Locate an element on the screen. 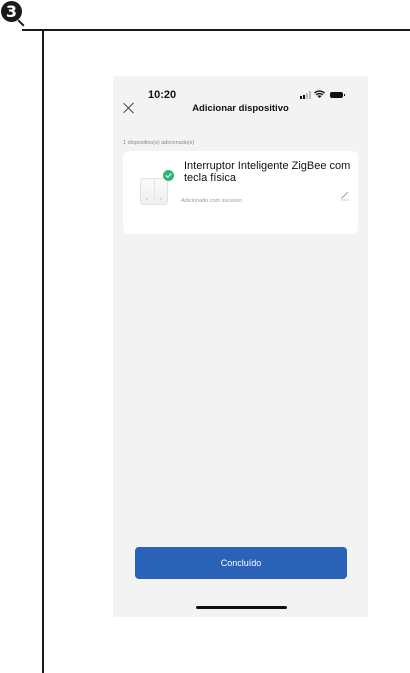 This screenshot has width=410, height=673. status-time: 10:20 is located at coordinates (162, 95).